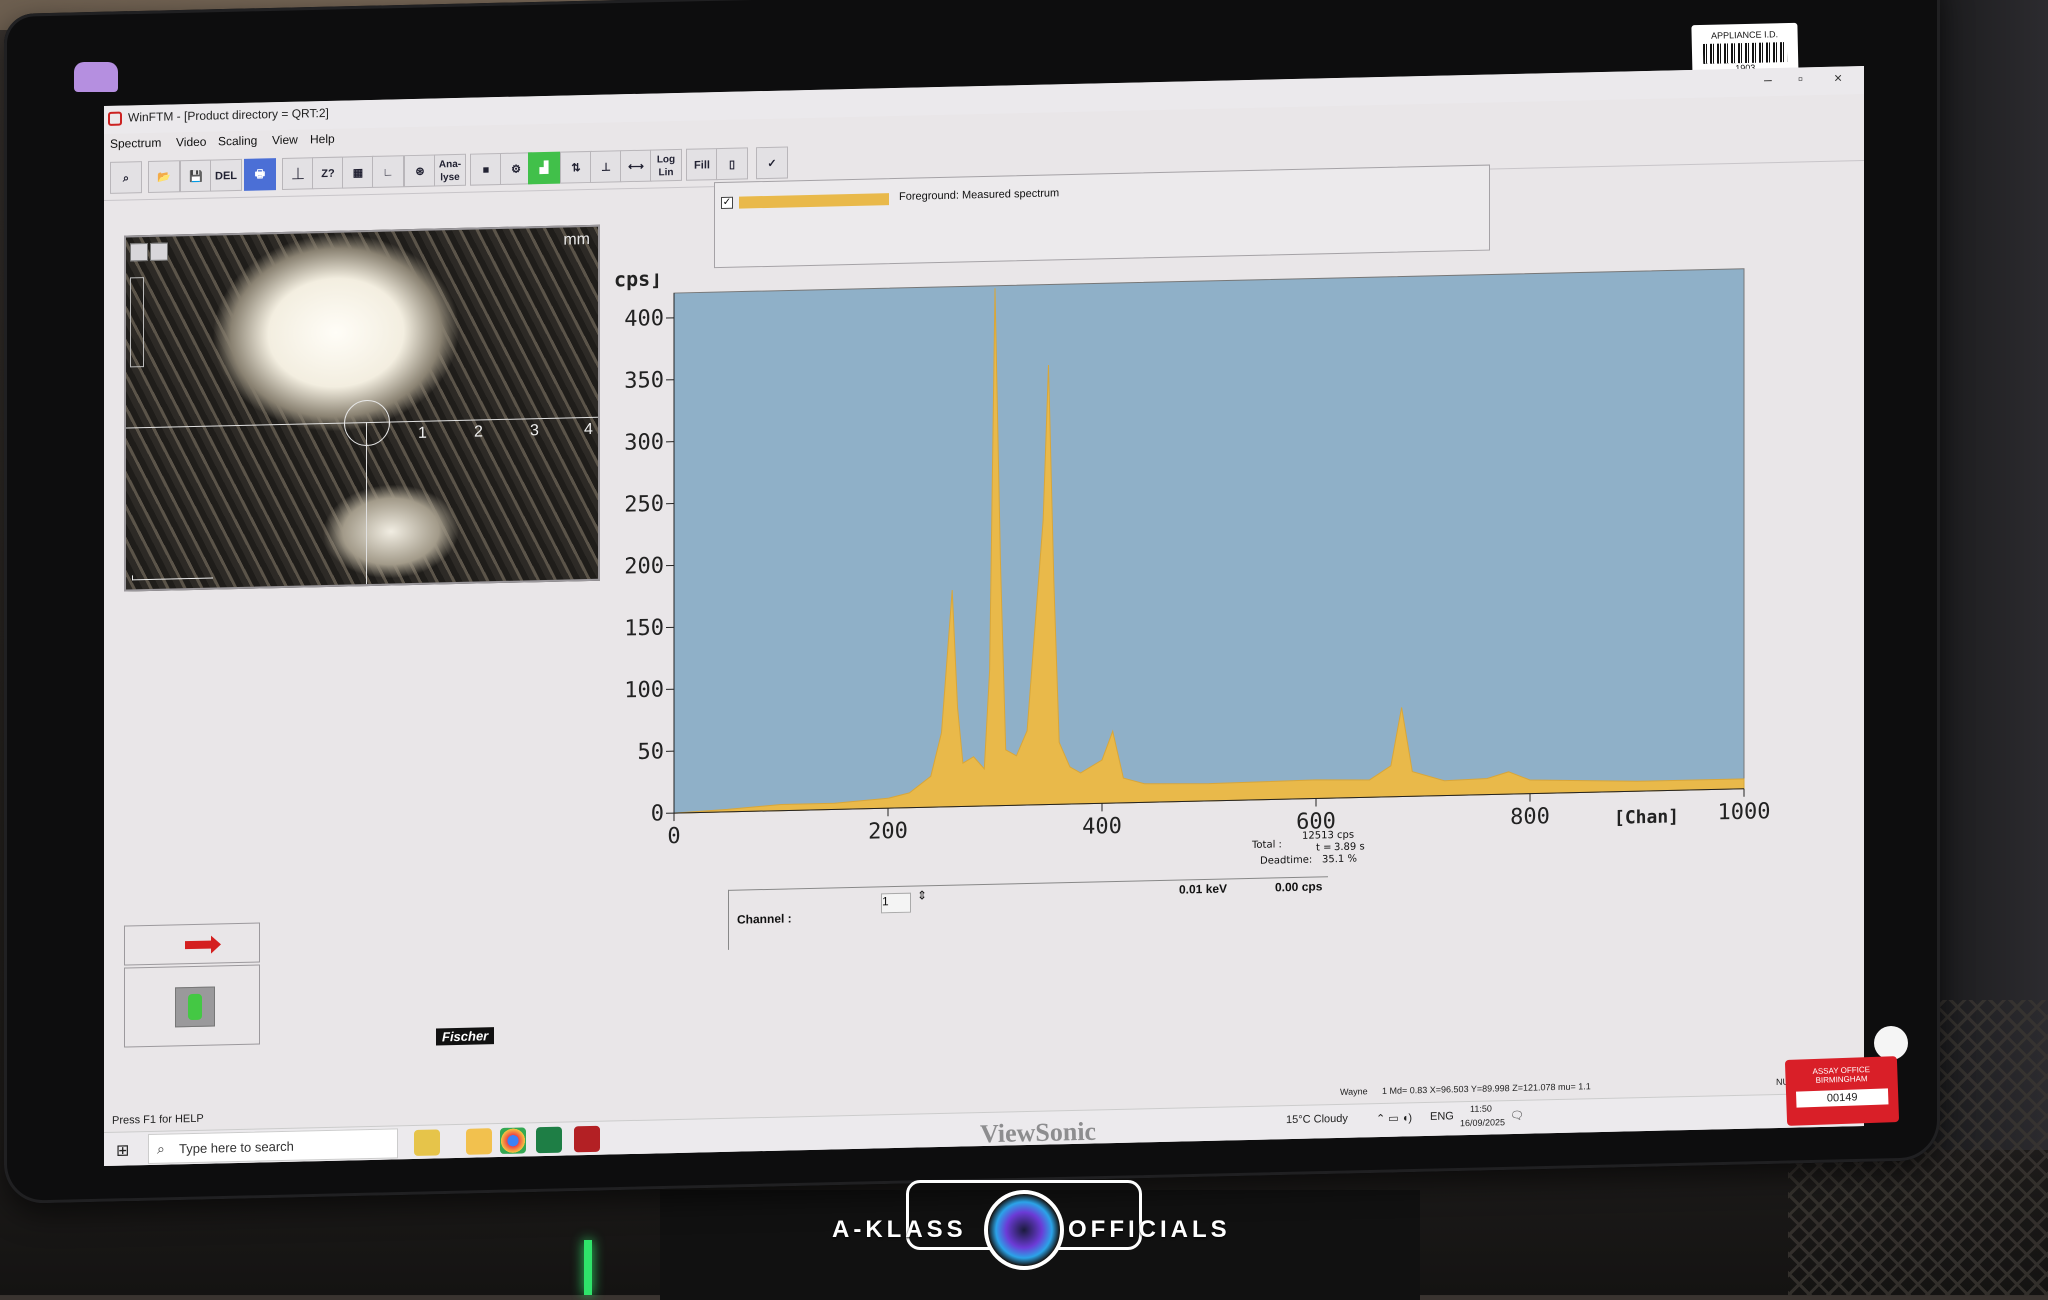 This screenshot has height=1300, width=2048. What do you see at coordinates (1744, 812) in the screenshot?
I see `x-tick-label: 1000` at bounding box center [1744, 812].